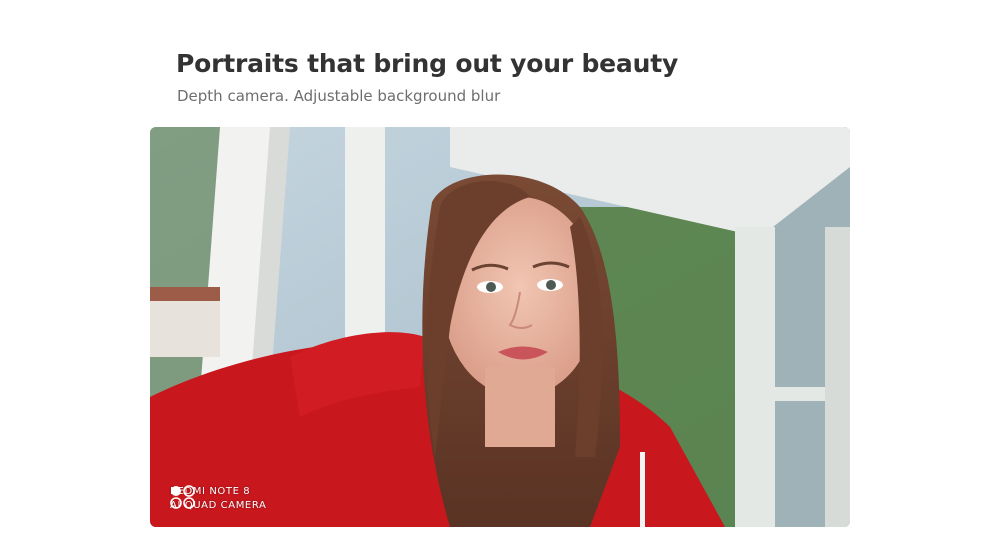  What do you see at coordinates (427, 63) in the screenshot?
I see `section-title: Portraits that bring out your beauty` at bounding box center [427, 63].